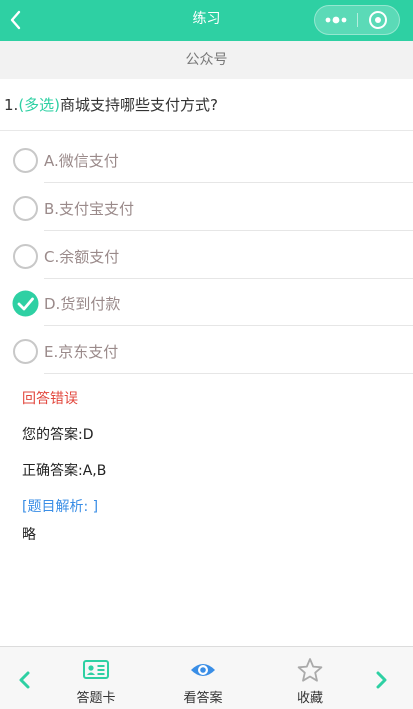 The height and width of the screenshot is (709, 413). I want to click on result-status: 回答错误, so click(50, 399).